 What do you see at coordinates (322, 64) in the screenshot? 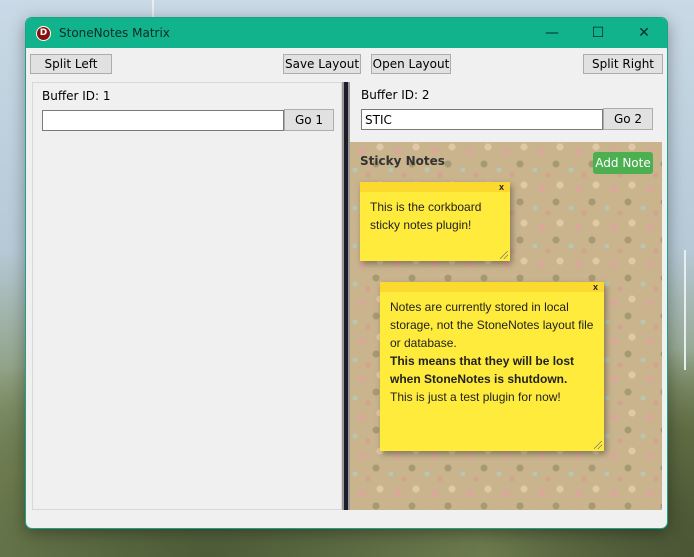
I see `save-layout-button: Save Layout` at bounding box center [322, 64].